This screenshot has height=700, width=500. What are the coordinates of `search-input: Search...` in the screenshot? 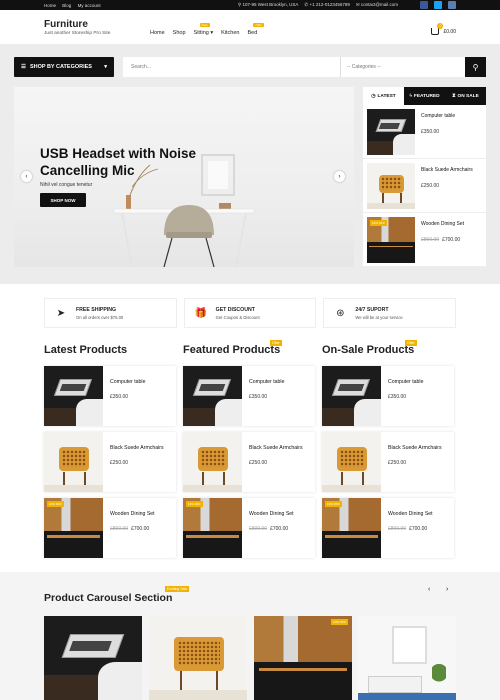 It's located at (231, 67).